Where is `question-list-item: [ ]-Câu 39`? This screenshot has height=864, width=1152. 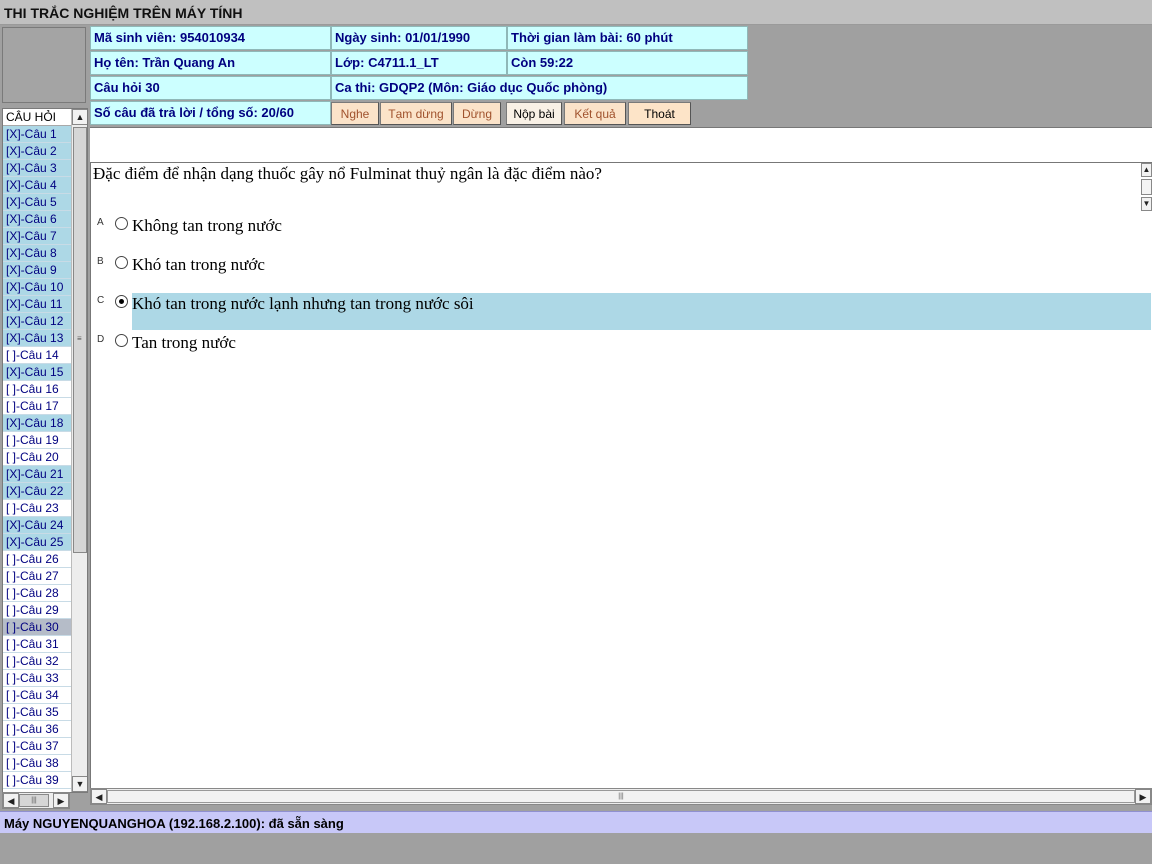
question-list-item: [ ]-Câu 39 is located at coordinates (37, 780).